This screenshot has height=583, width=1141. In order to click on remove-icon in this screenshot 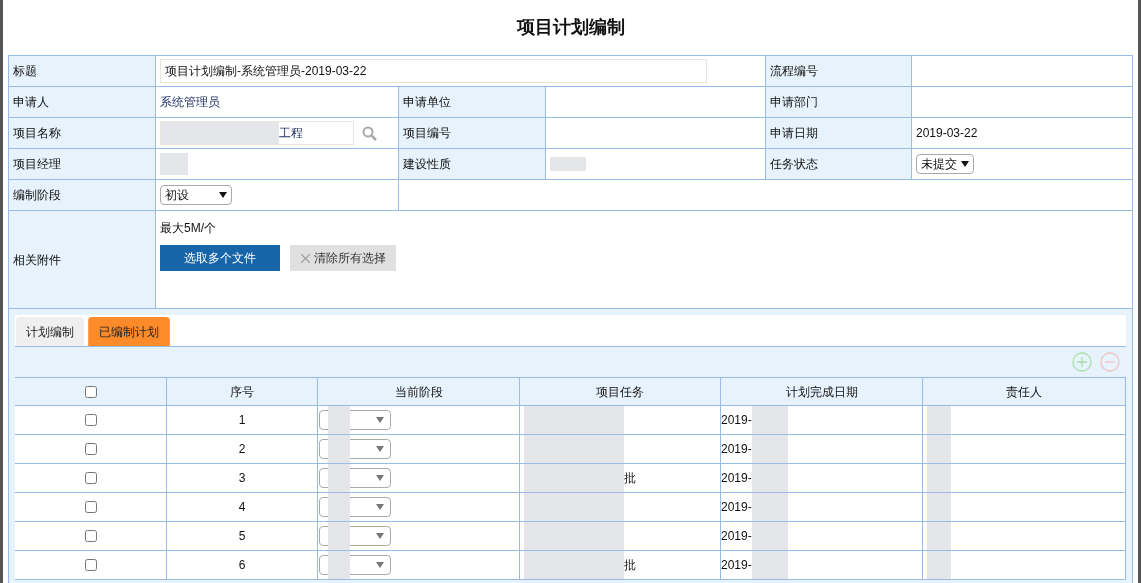, I will do `click(1110, 362)`.